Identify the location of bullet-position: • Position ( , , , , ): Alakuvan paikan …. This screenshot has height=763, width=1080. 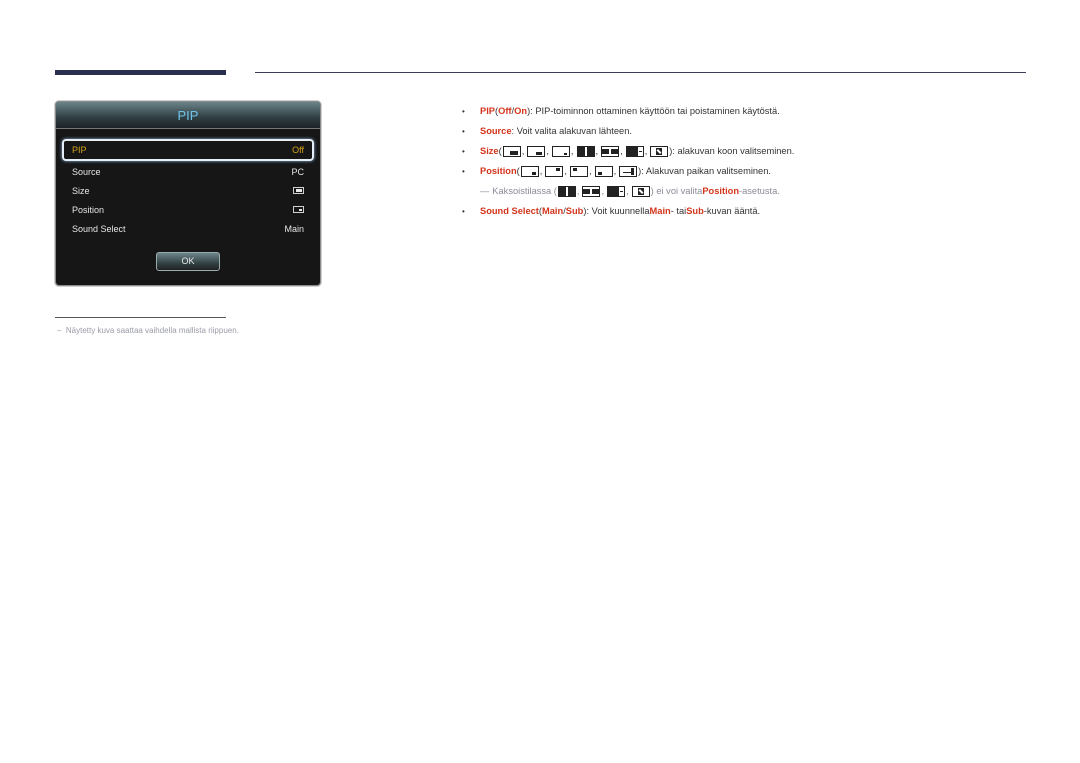
(616, 171).